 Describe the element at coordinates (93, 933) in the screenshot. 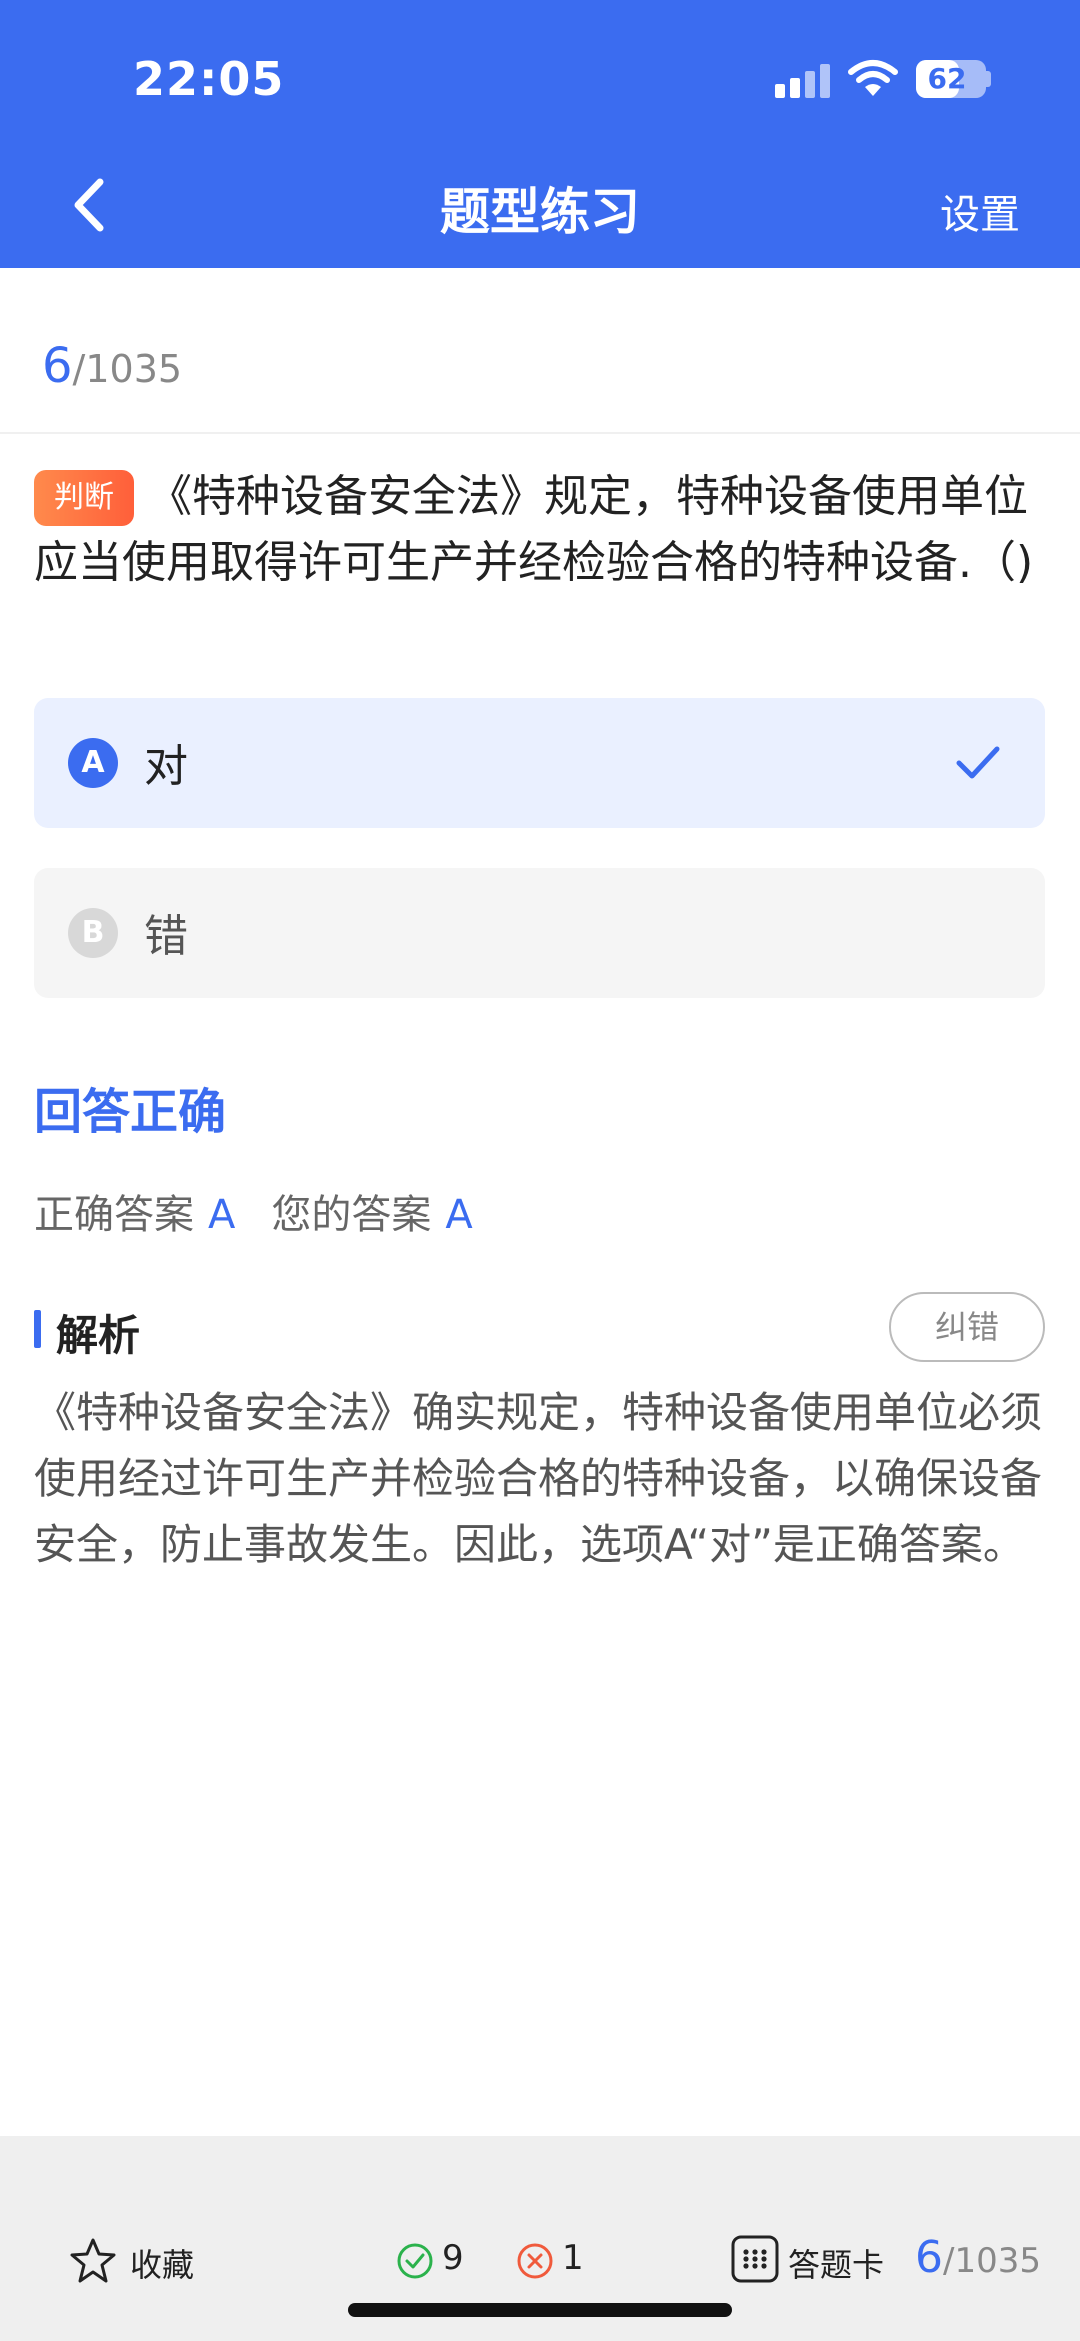

I see `option-letter: B` at that location.